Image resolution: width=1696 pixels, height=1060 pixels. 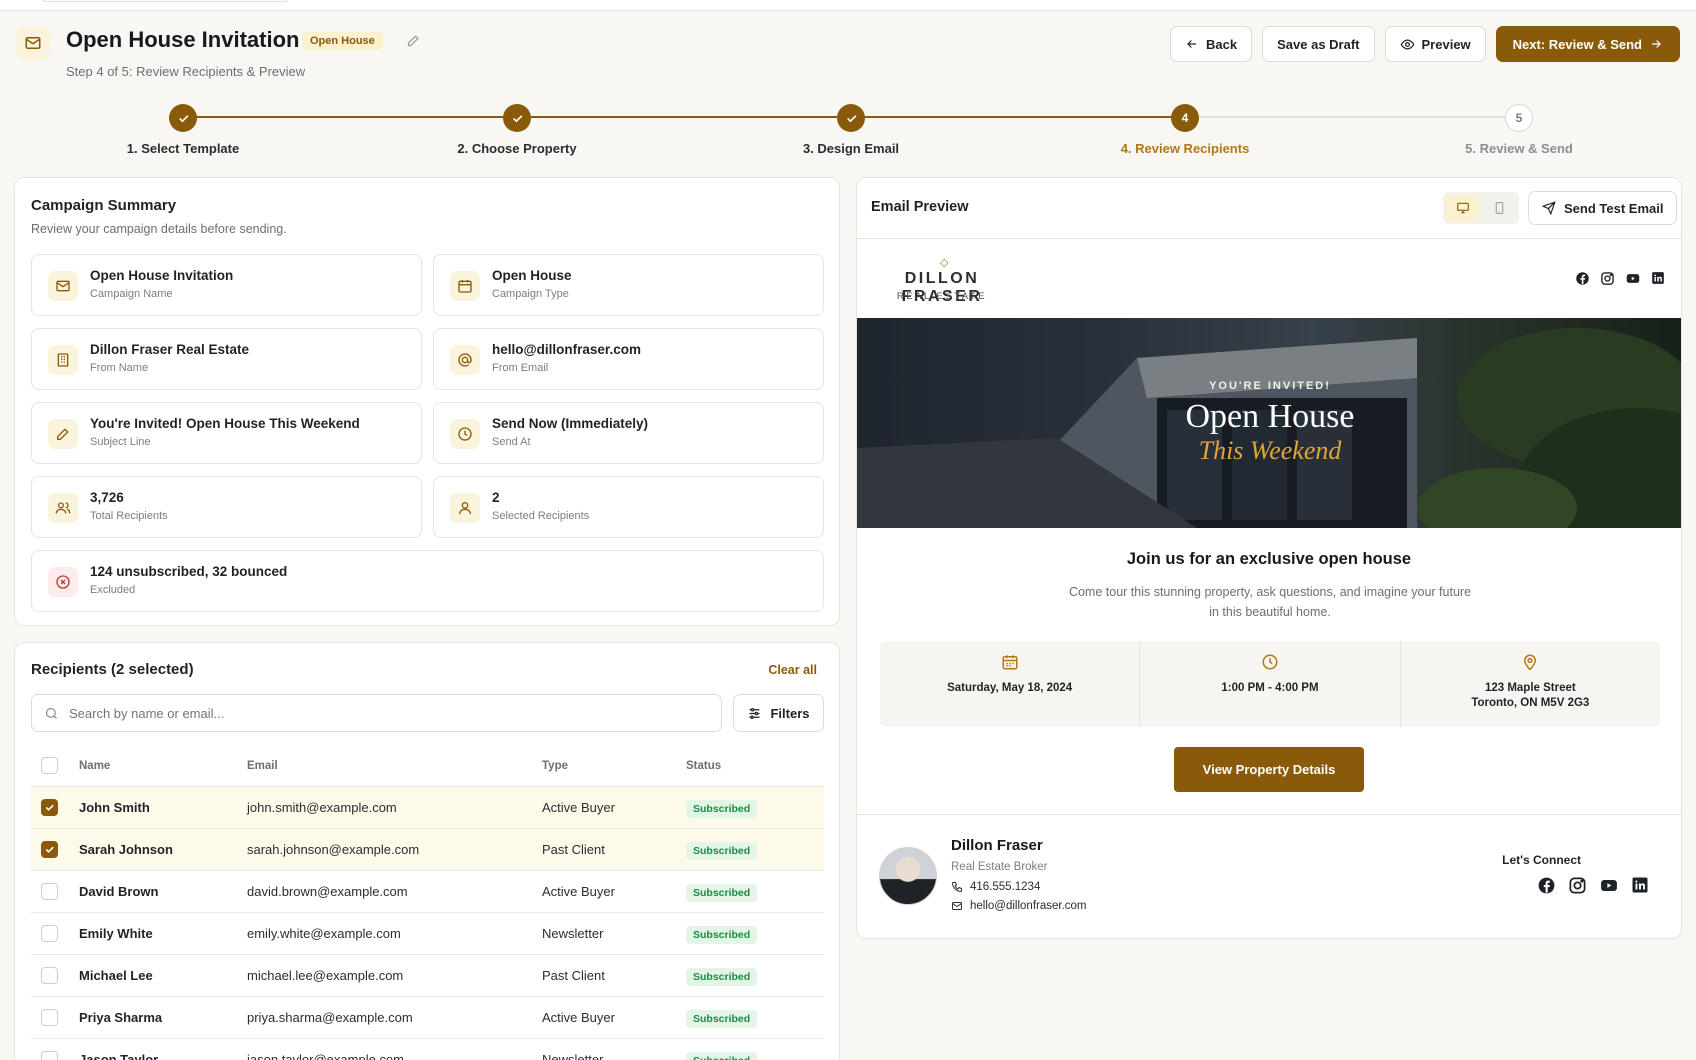 What do you see at coordinates (183, 39) in the screenshot?
I see `page-title: Open House Invitation` at bounding box center [183, 39].